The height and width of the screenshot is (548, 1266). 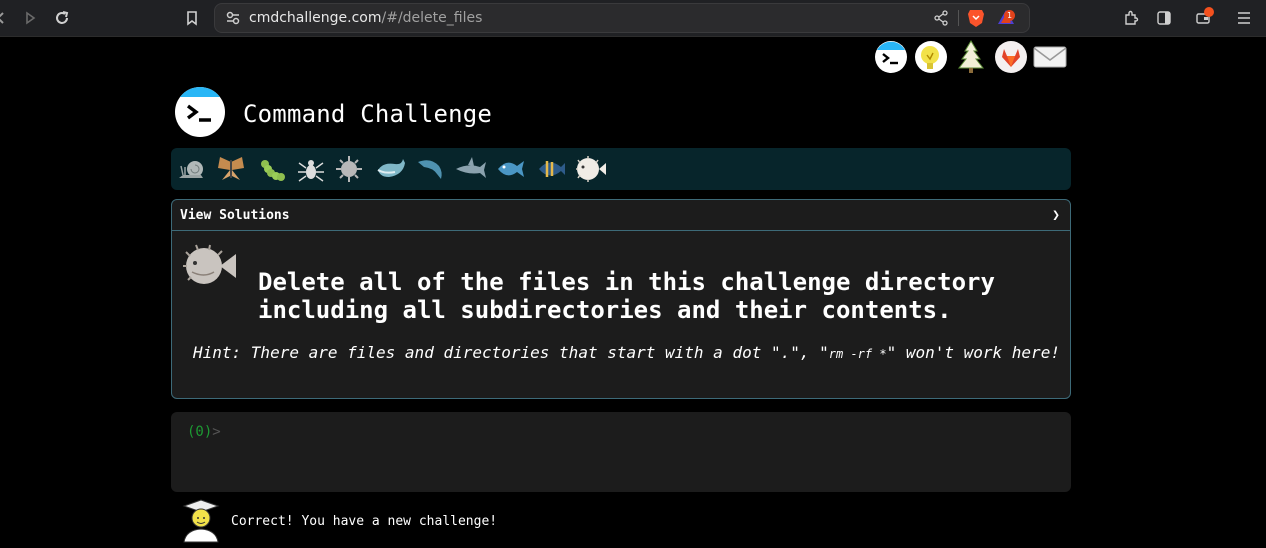 I want to click on level-progress-bar, so click(x=621, y=169).